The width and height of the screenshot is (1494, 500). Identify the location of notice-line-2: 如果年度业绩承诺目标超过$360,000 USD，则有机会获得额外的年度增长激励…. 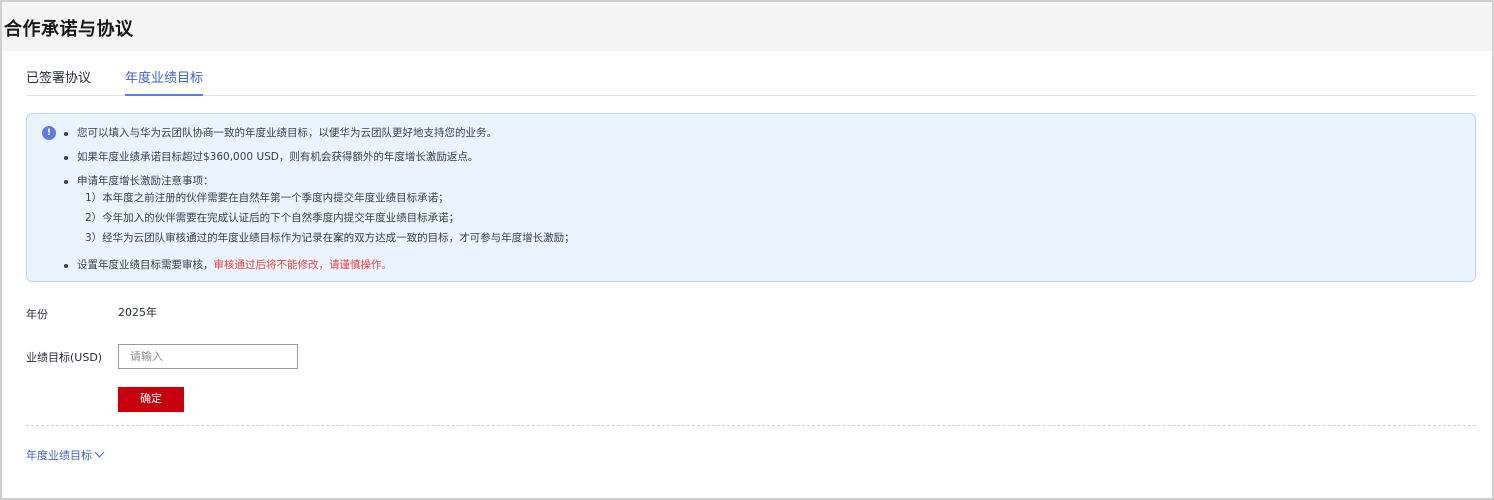
(278, 157).